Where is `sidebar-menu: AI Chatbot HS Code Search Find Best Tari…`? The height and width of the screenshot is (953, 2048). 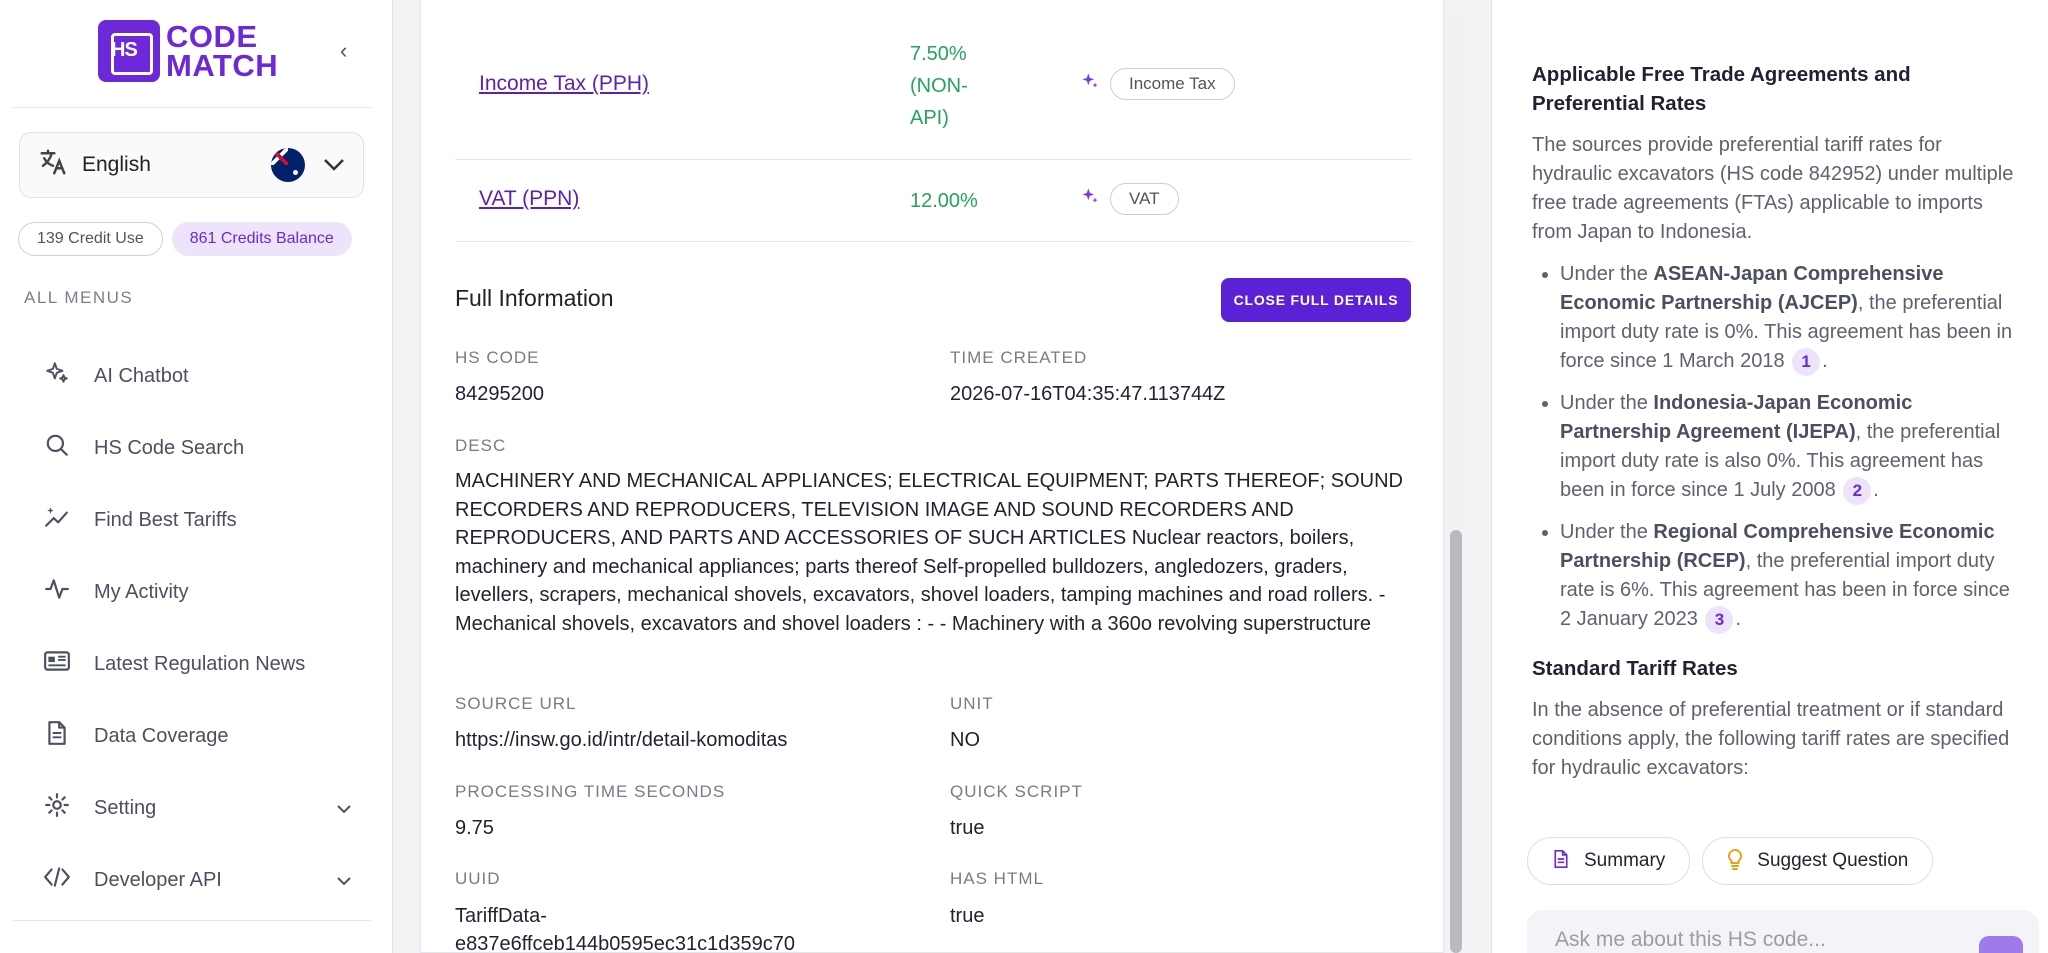 sidebar-menu: AI Chatbot HS Code Search Find Best Tari… is located at coordinates (197, 628).